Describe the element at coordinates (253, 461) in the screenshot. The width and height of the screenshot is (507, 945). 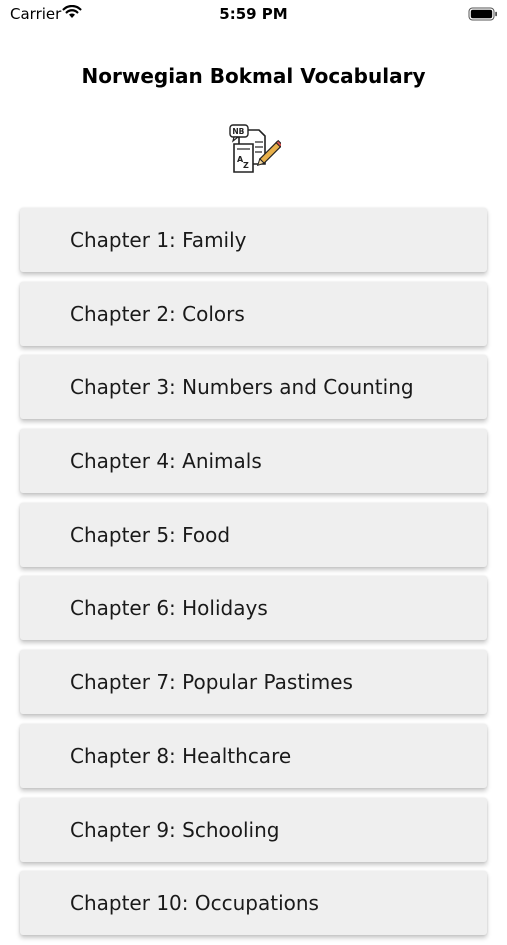
I see `chapter-4-button: Chapter 4: Animals` at that location.